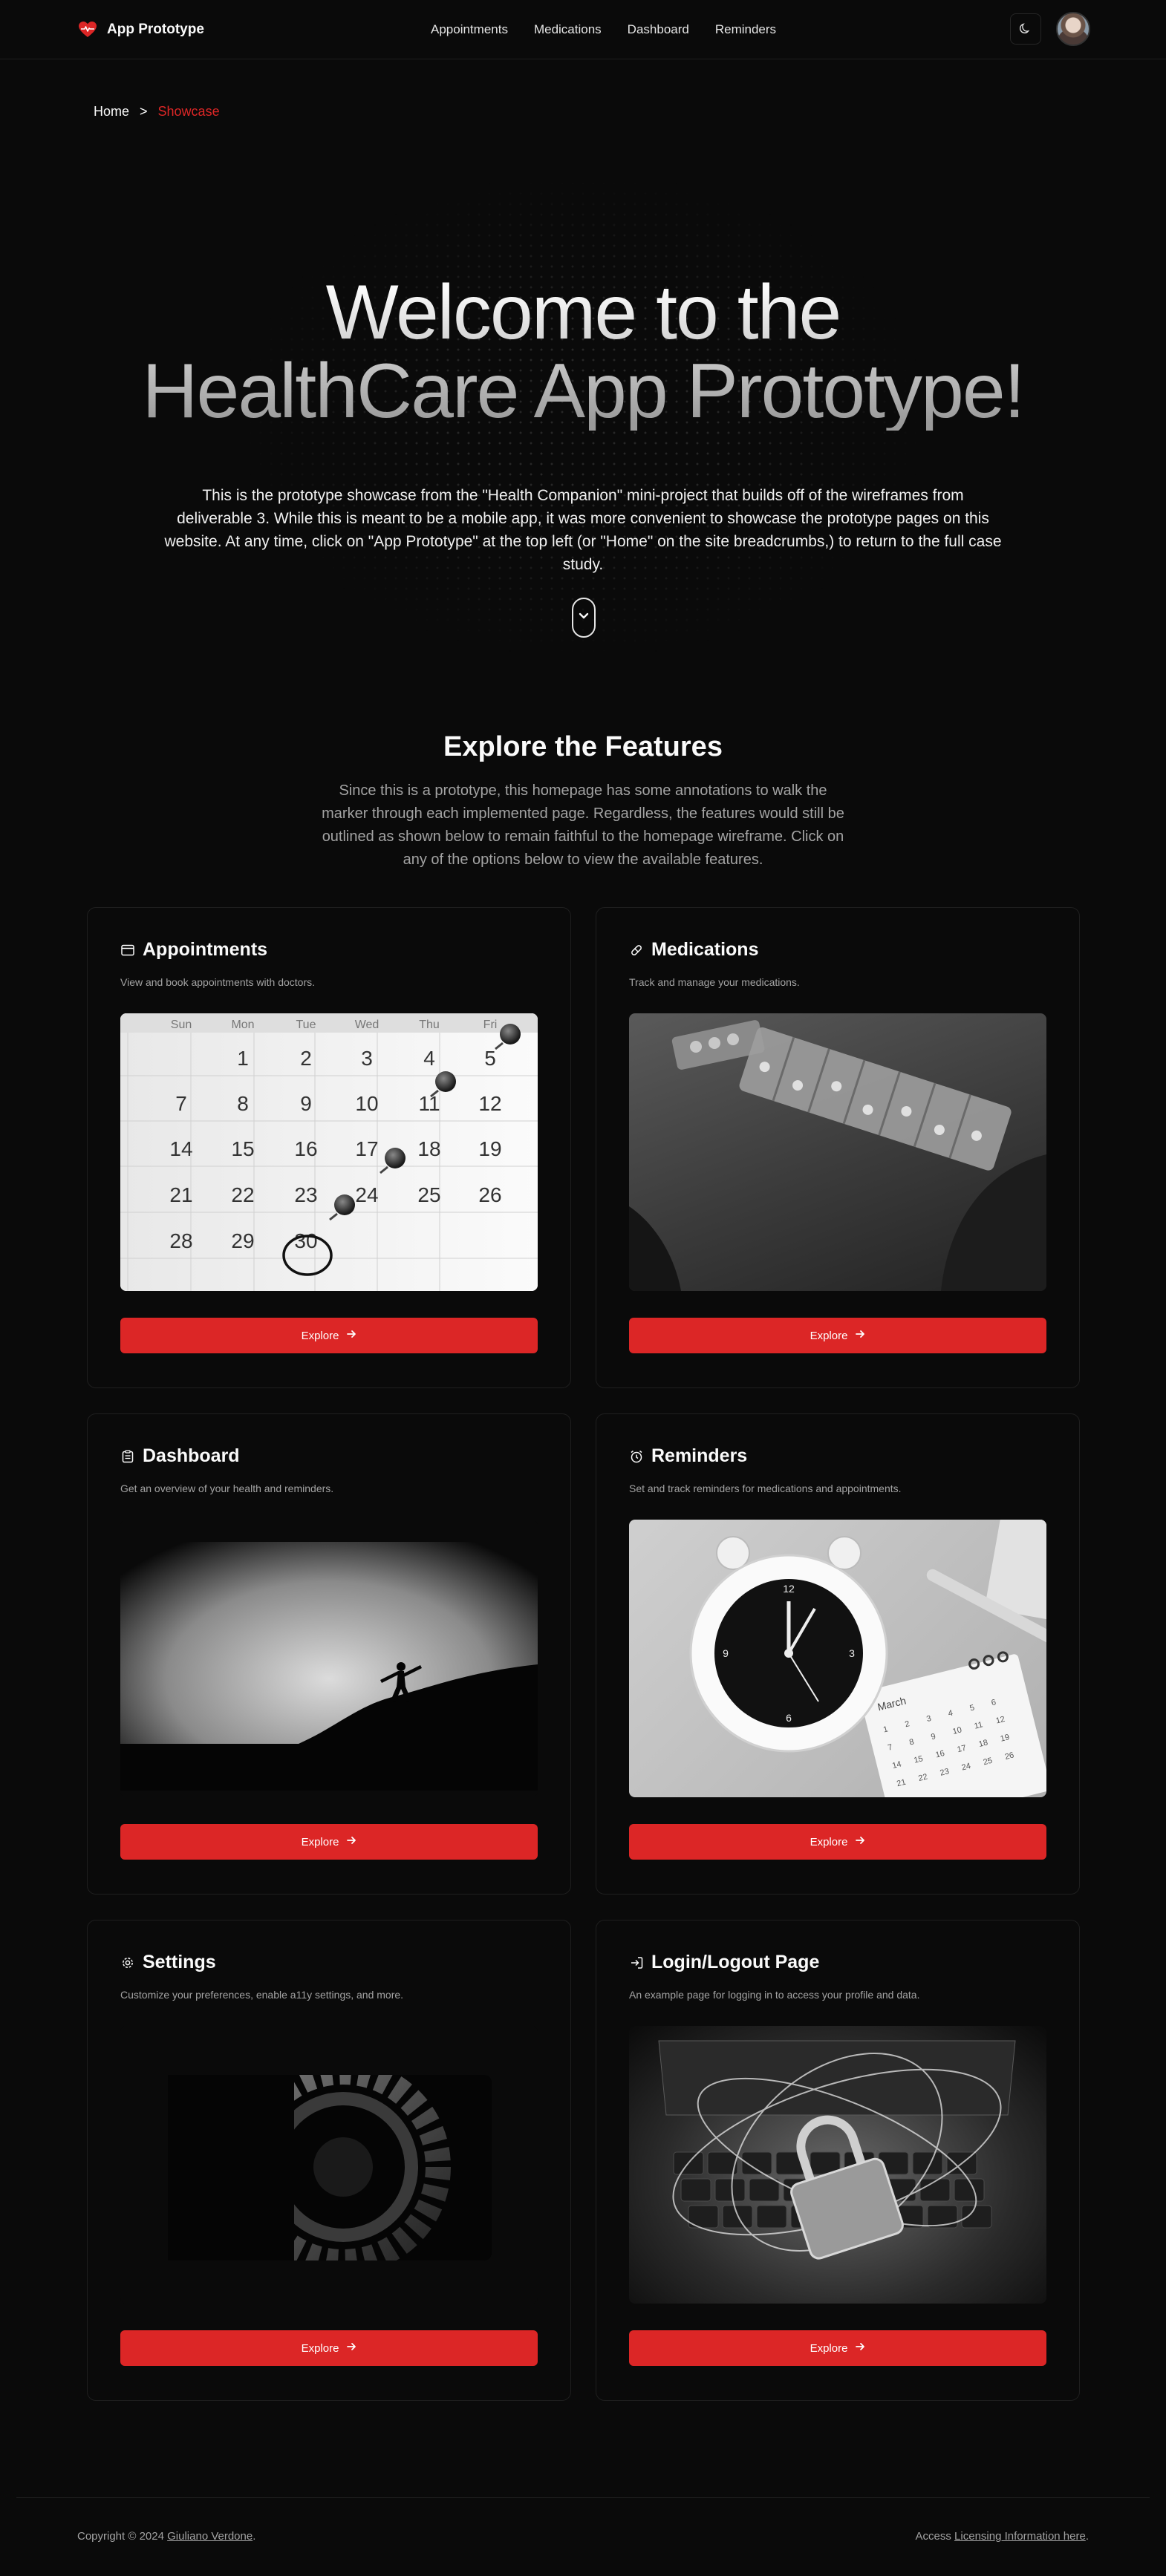 Image resolution: width=1166 pixels, height=2576 pixels. Describe the element at coordinates (568, 30) in the screenshot. I see `nav-medications: Medications` at that location.